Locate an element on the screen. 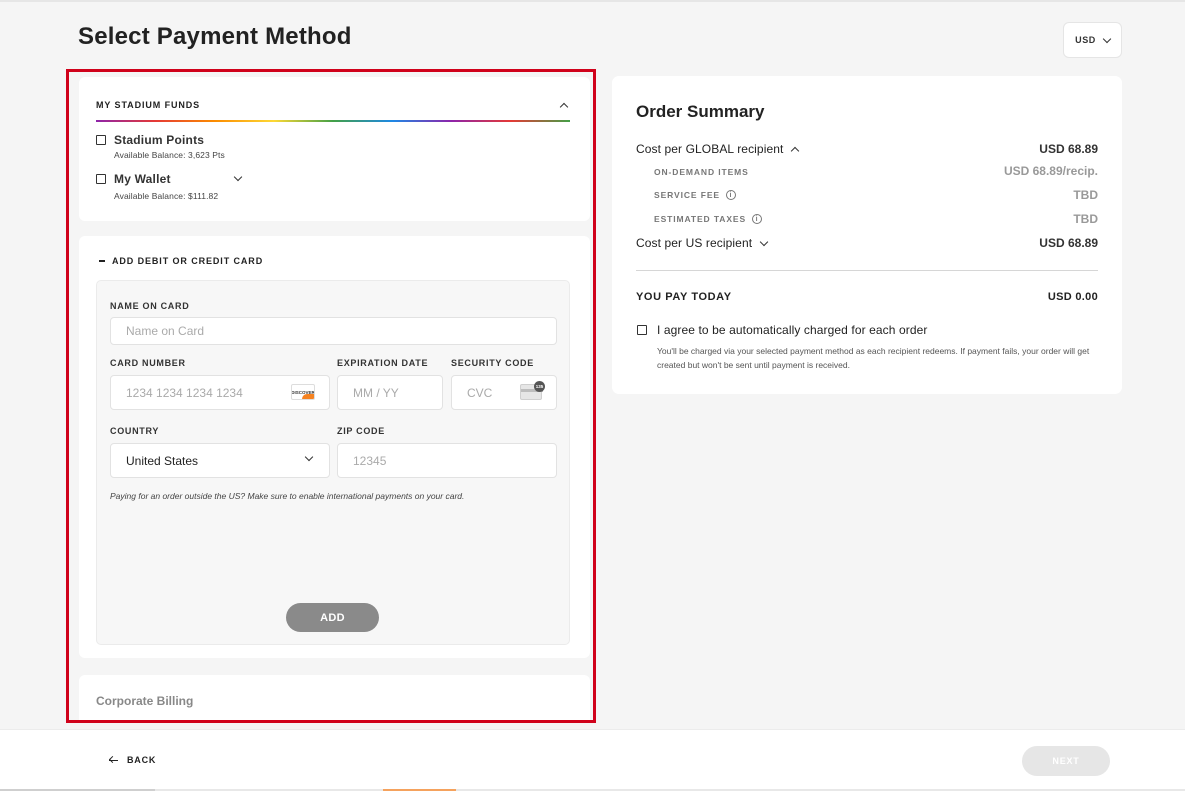 Image resolution: width=1185 pixels, height=791 pixels. arrow-left-icon is located at coordinates (114, 760).